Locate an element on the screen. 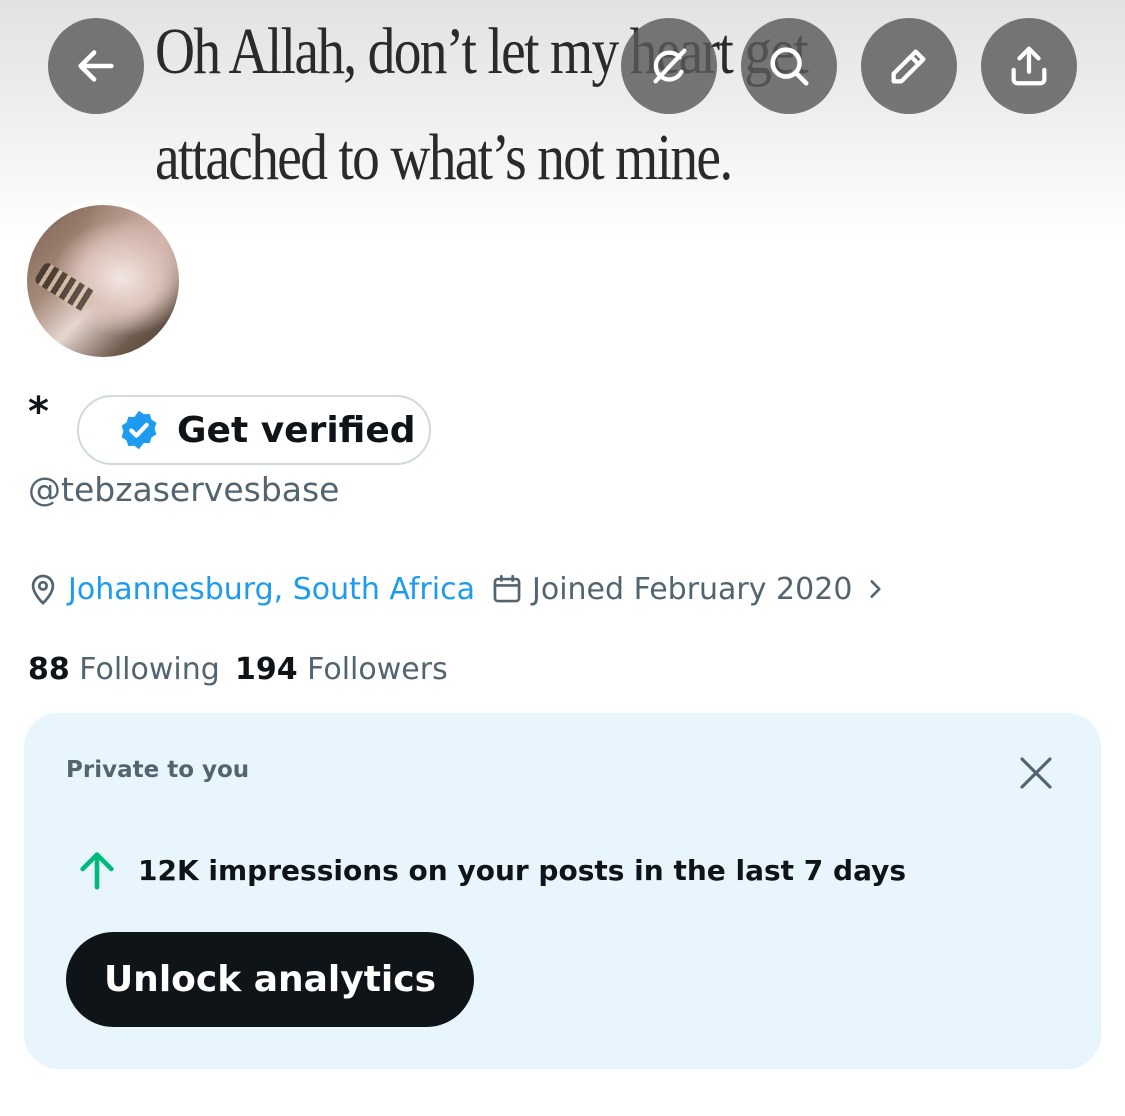  grok-icon is located at coordinates (670, 66).